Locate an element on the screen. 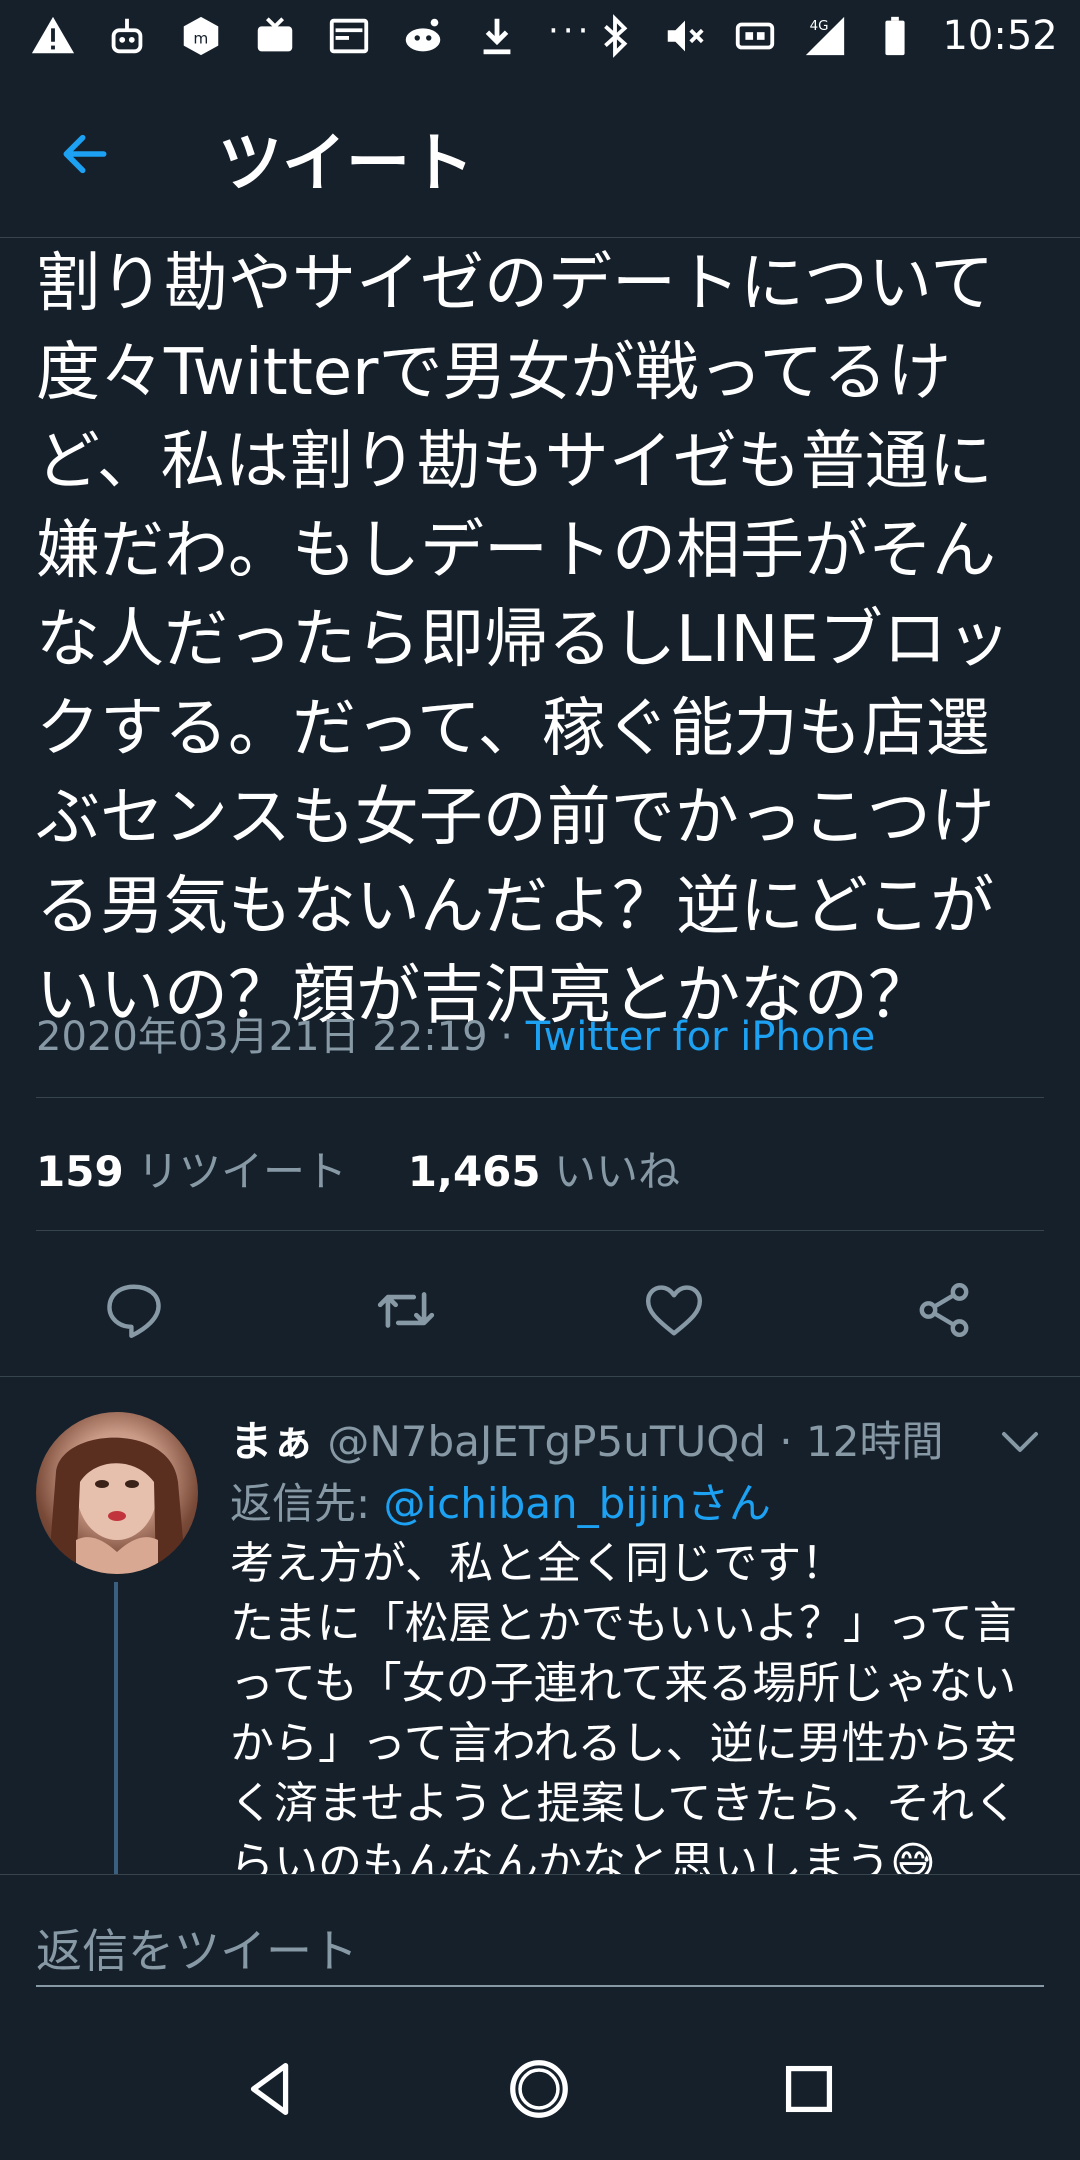 The width and height of the screenshot is (1080, 2160). triangle-back-icon is located at coordinates (269, 2089).